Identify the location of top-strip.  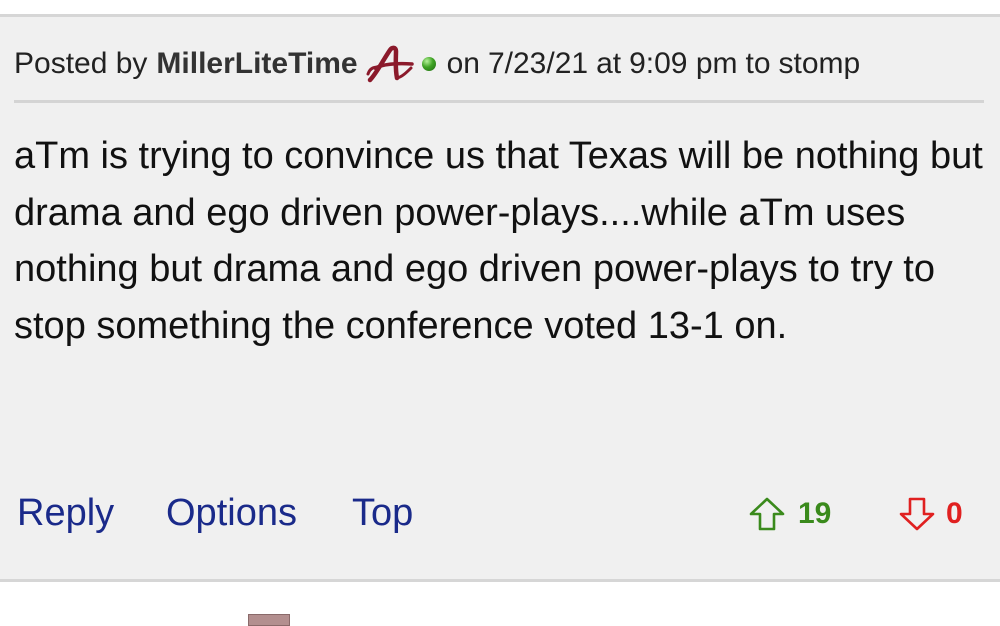
(500, 7).